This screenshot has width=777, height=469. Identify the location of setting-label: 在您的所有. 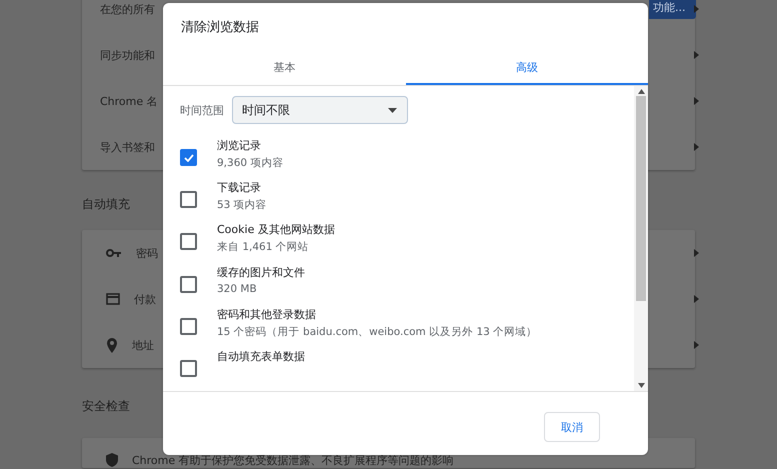
(127, 9).